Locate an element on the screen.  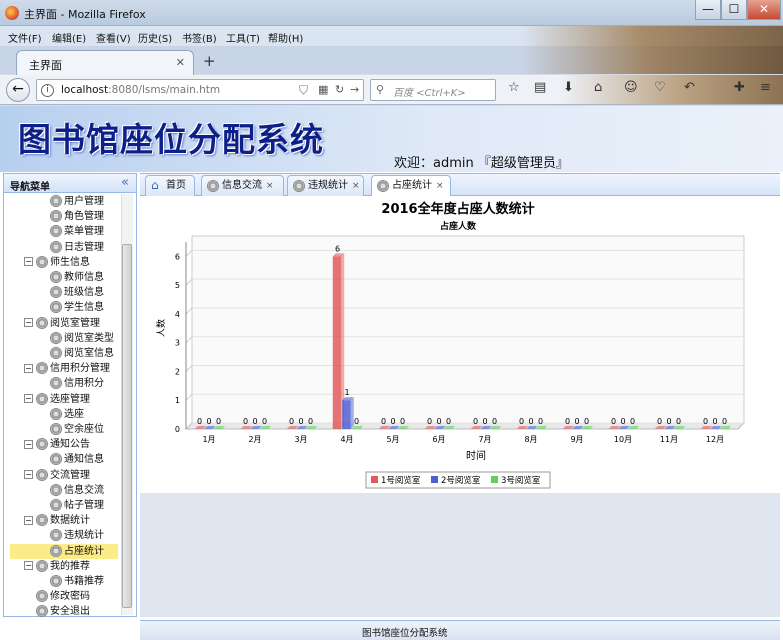
sidebar-item: − 信用积分管理 is located at coordinates (67, 368).